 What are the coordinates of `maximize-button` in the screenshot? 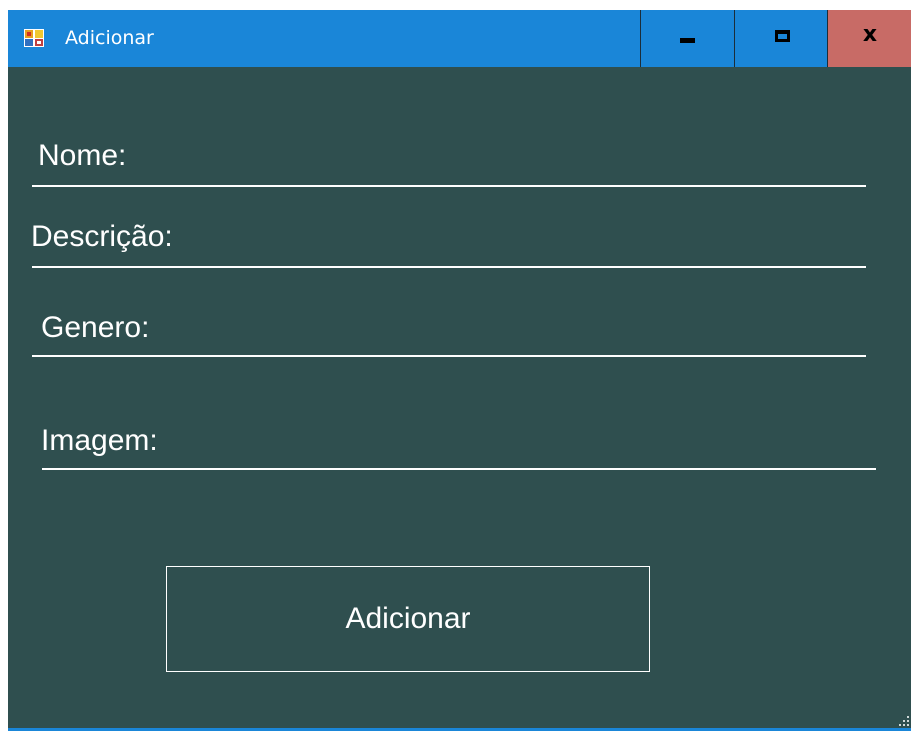 It's located at (781, 38).